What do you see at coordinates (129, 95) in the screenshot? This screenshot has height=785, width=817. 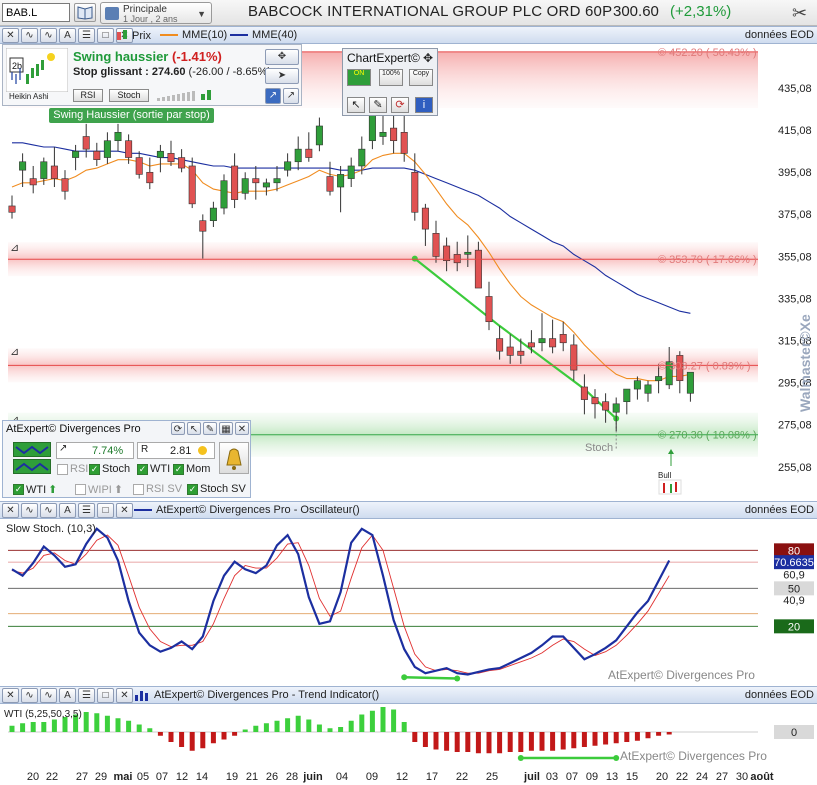 I see `stoch-button: Stoch` at bounding box center [129, 95].